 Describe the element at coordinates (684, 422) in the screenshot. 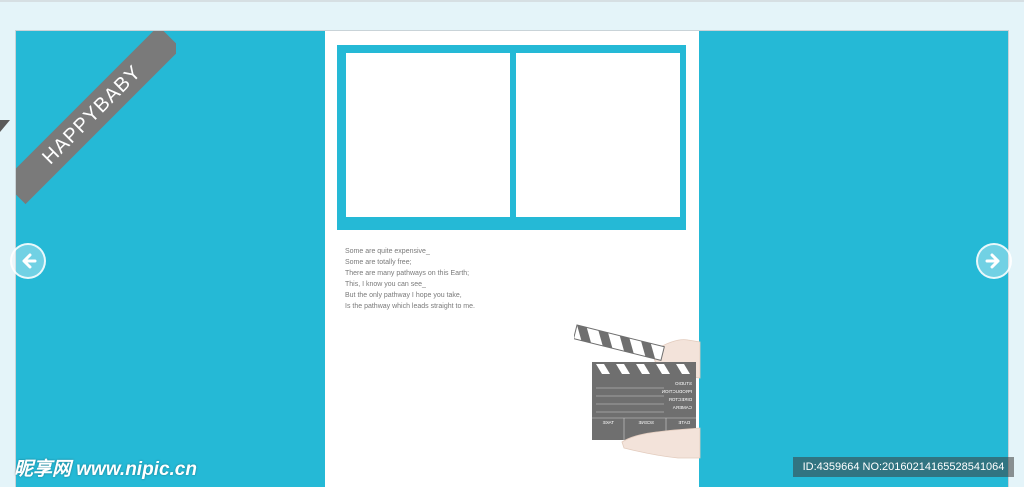

I see `clapper-cell-label: DATE` at that location.